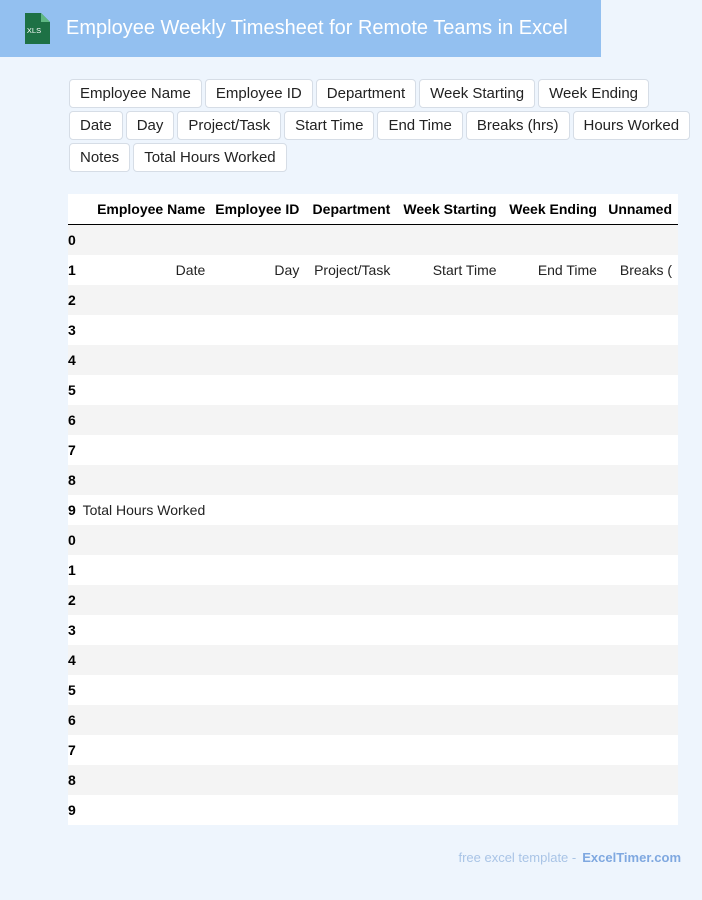 Image resolution: width=702 pixels, height=900 pixels. What do you see at coordinates (72, 209) in the screenshot?
I see `column-header` at bounding box center [72, 209].